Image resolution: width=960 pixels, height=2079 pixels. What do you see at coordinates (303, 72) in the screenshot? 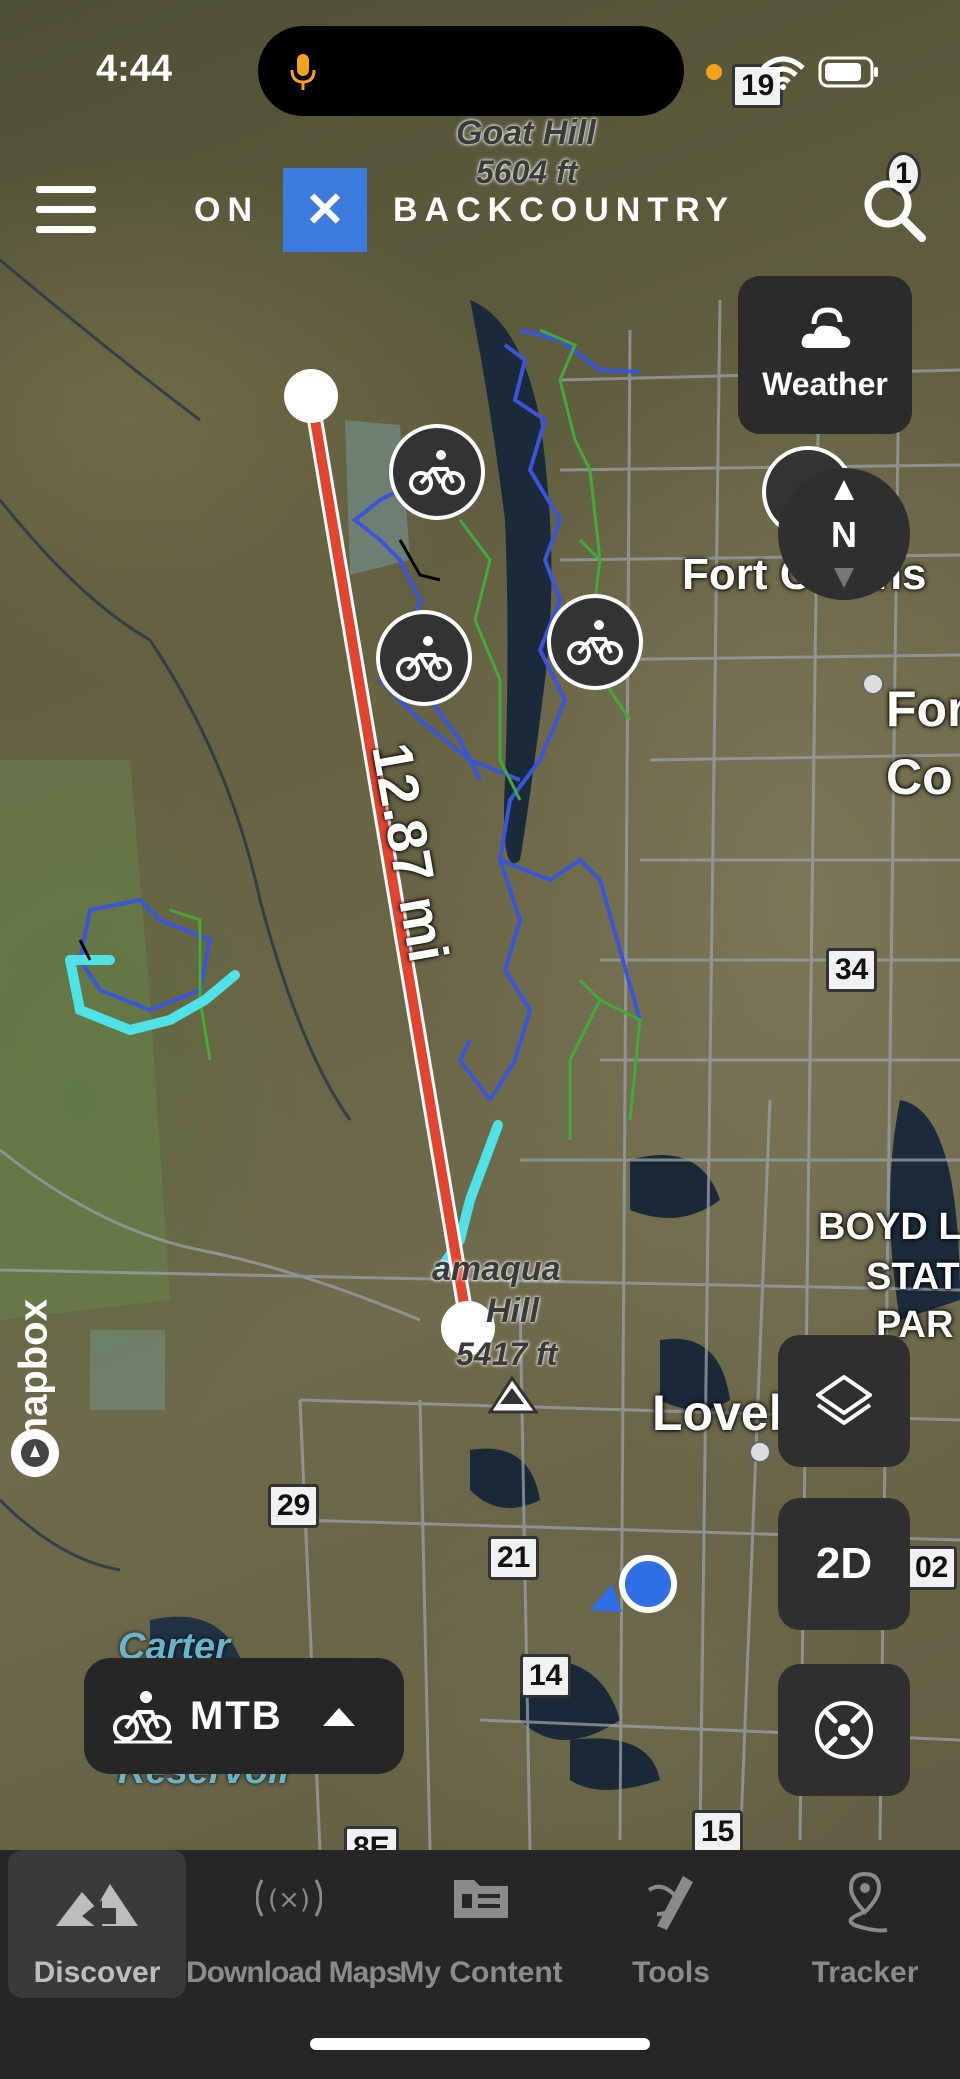
I see `microphone-icon` at bounding box center [303, 72].